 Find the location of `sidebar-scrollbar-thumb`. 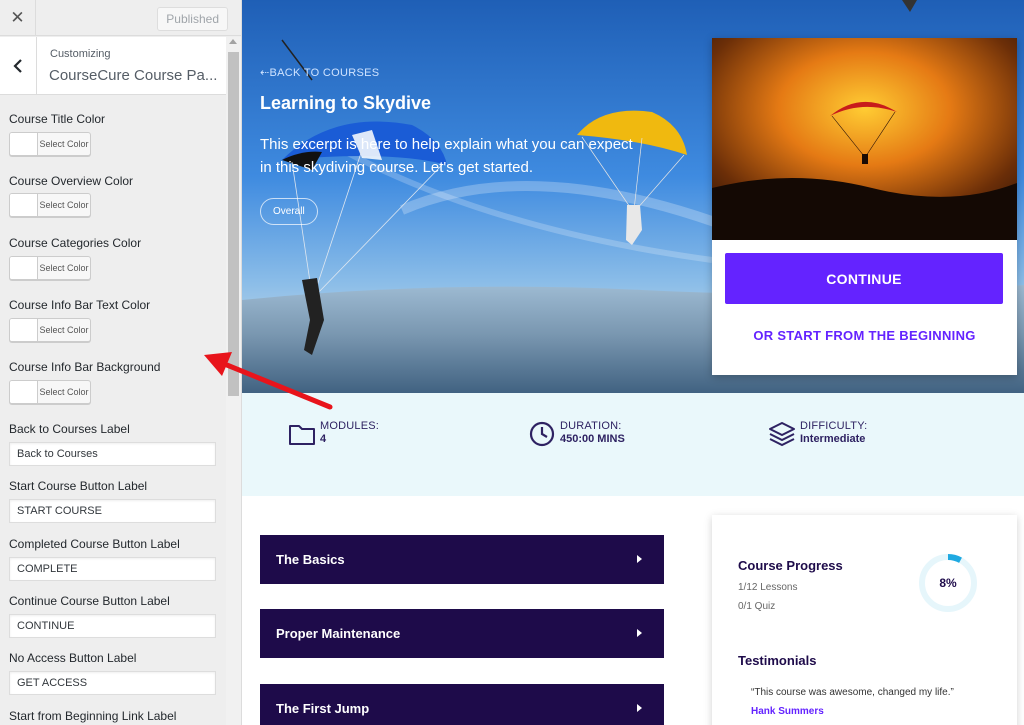

sidebar-scrollbar-thumb is located at coordinates (233, 224).